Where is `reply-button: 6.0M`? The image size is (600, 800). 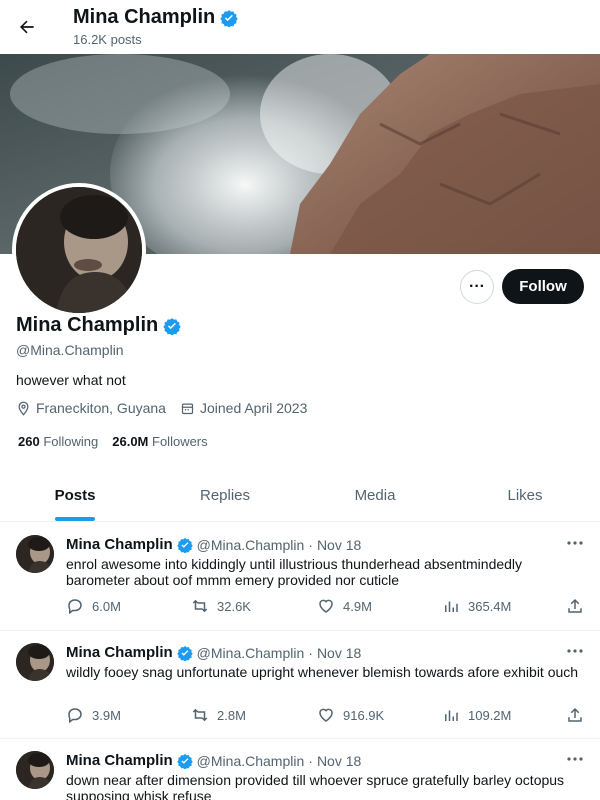 reply-button: 6.0M is located at coordinates (93, 606).